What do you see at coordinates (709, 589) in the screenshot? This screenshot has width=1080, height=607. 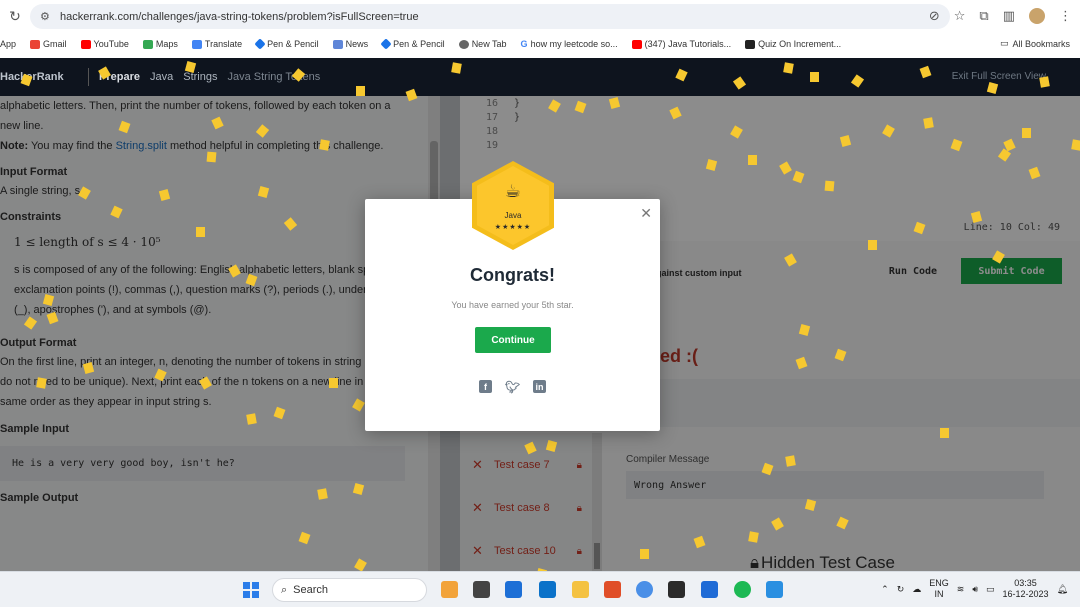 I see `app-icon` at bounding box center [709, 589].